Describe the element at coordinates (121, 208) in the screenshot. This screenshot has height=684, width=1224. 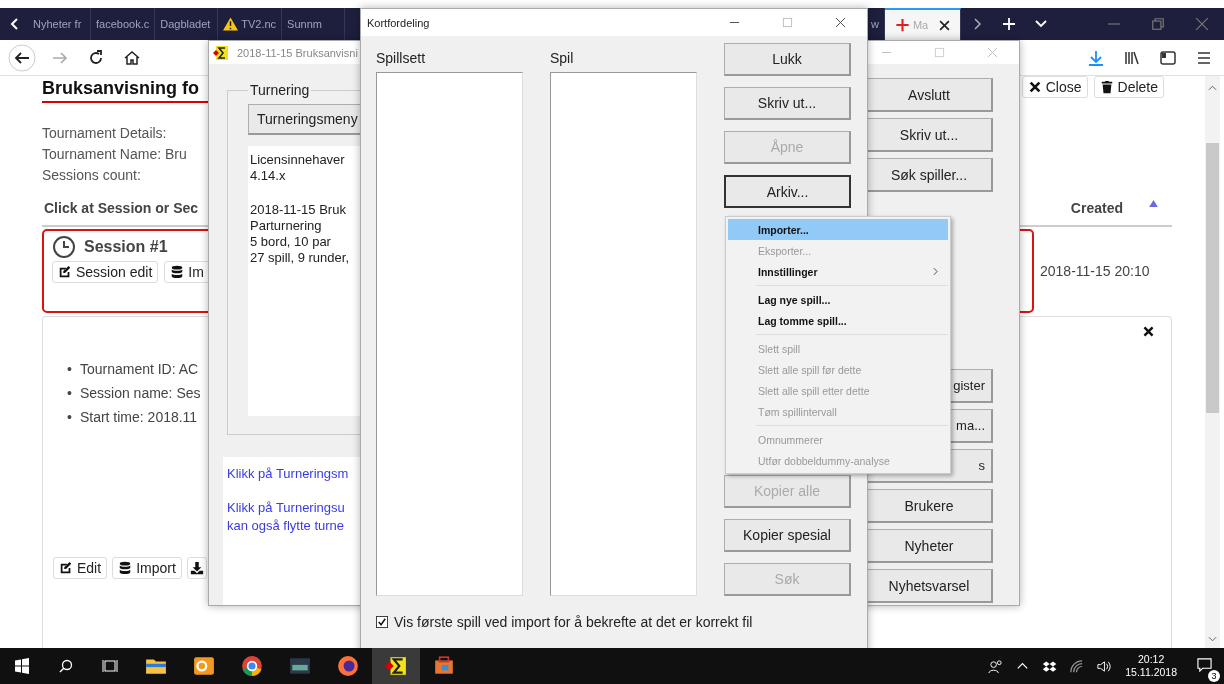
I see `instruction-text: Click at Session or Sec` at that location.